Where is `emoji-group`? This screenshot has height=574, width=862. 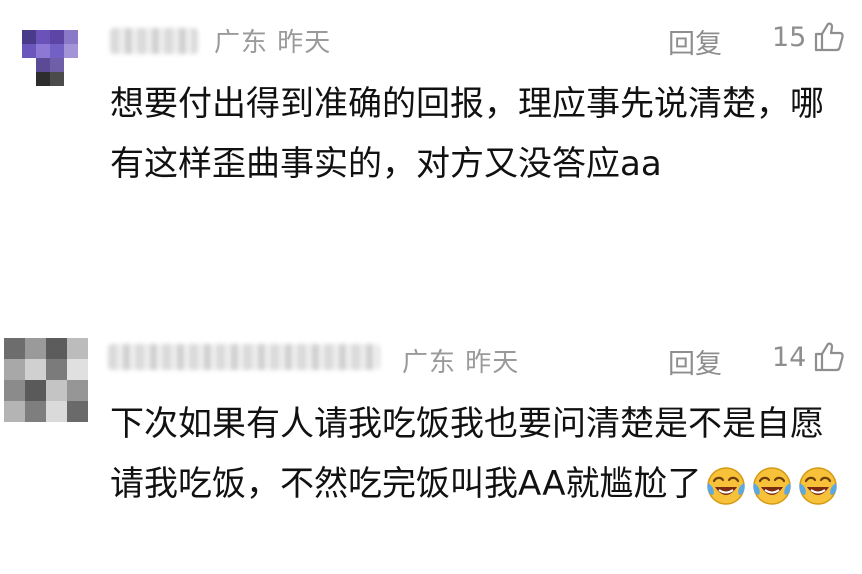
emoji-group is located at coordinates (772, 486).